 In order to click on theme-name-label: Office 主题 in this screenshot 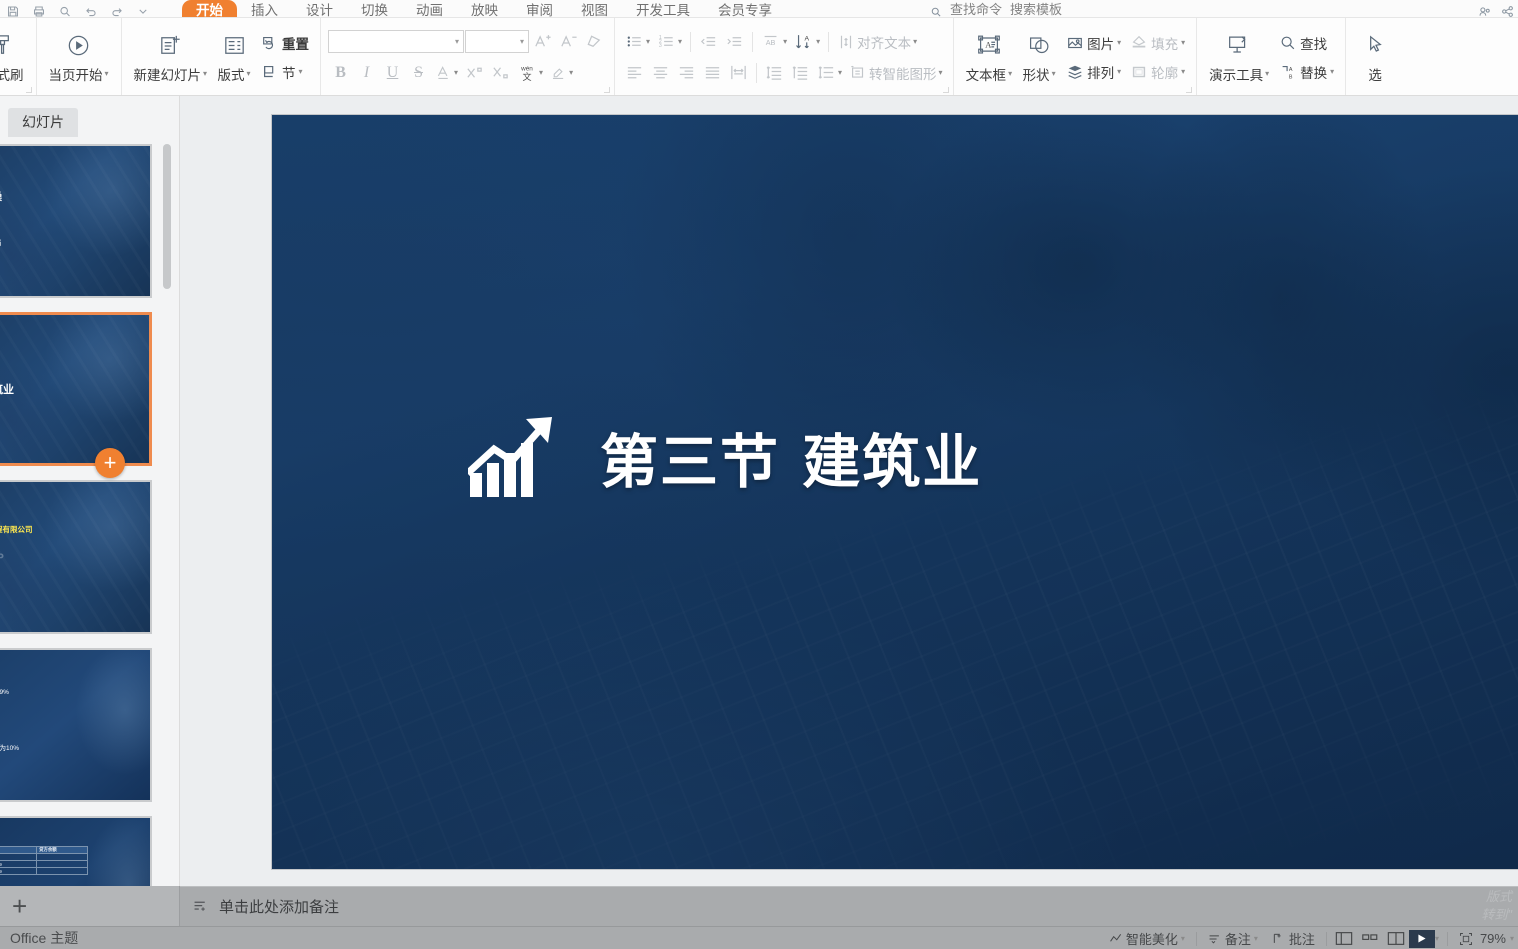, I will do `click(39, 938)`.